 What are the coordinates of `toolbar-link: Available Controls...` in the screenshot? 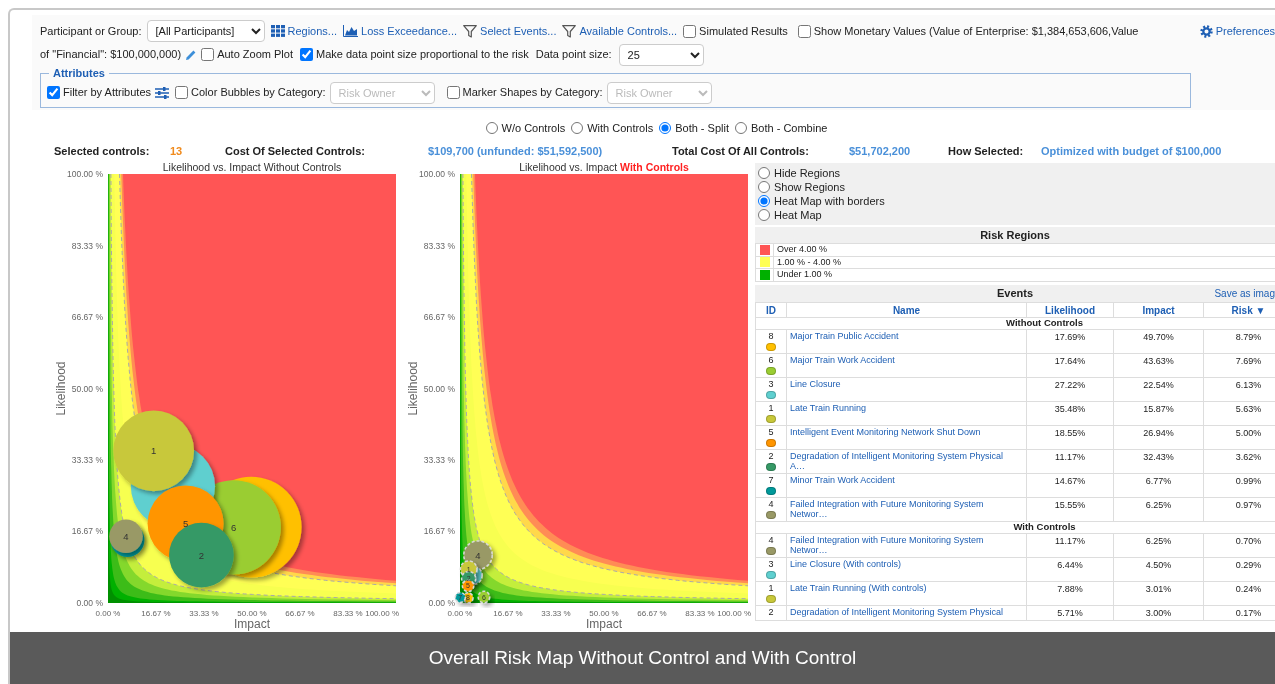 It's located at (620, 31).